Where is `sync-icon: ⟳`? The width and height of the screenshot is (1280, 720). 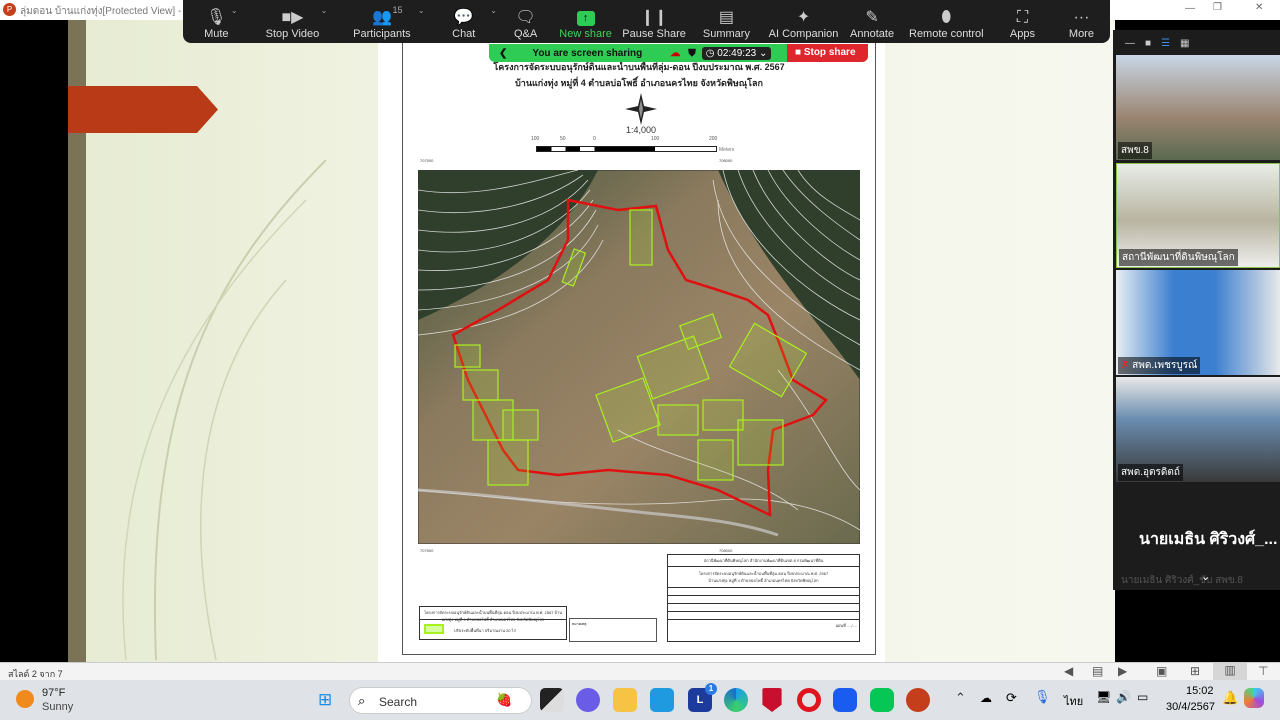
sync-icon: ⟳ is located at coordinates (1011, 698).